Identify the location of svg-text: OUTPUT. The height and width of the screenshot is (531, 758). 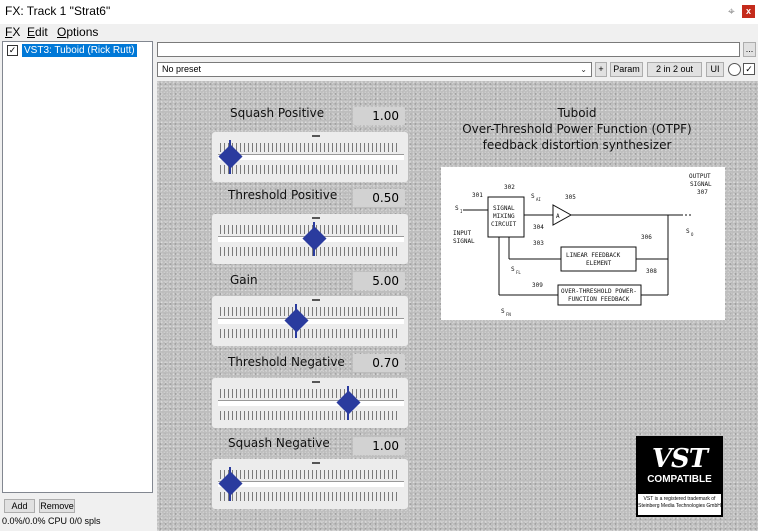
(700, 176).